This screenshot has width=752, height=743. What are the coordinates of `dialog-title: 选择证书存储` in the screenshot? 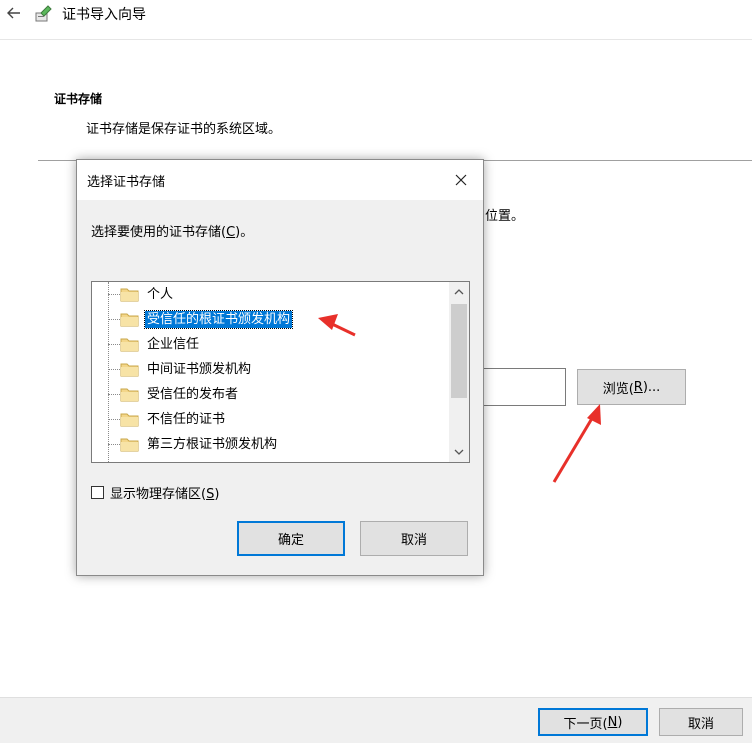 It's located at (126, 182).